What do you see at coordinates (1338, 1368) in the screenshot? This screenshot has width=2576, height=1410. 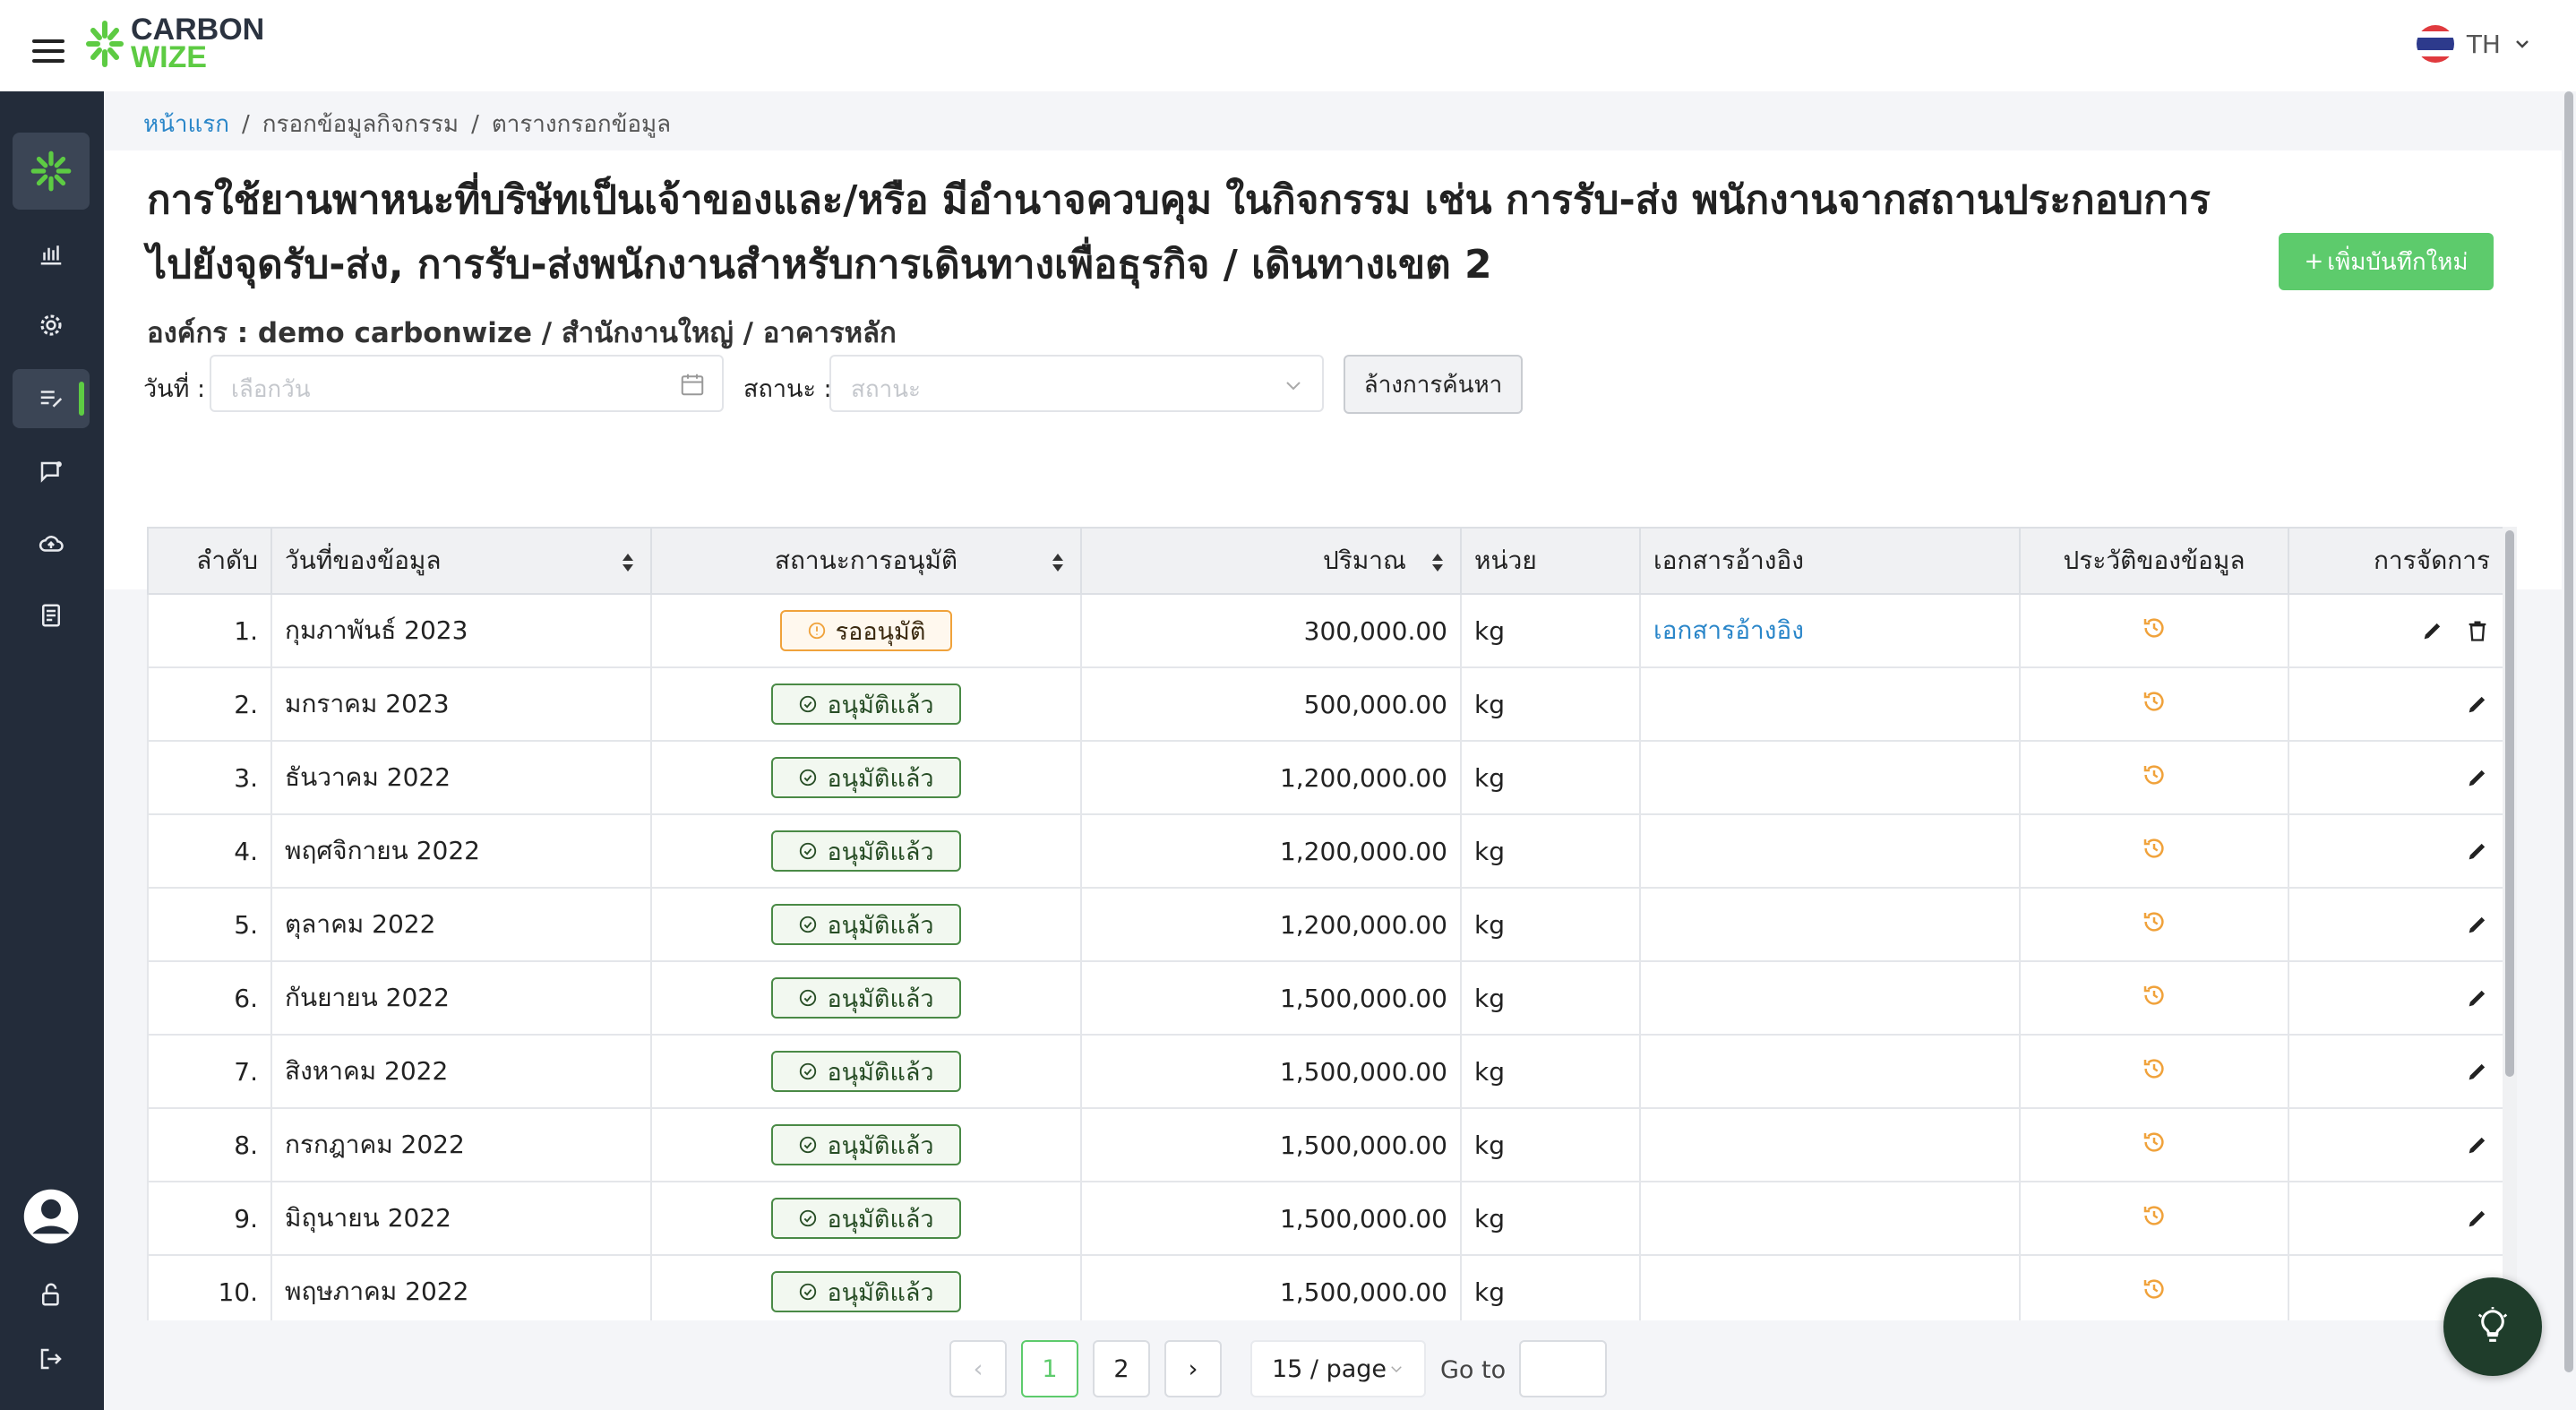 I see `page-size-select: 15 / page` at bounding box center [1338, 1368].